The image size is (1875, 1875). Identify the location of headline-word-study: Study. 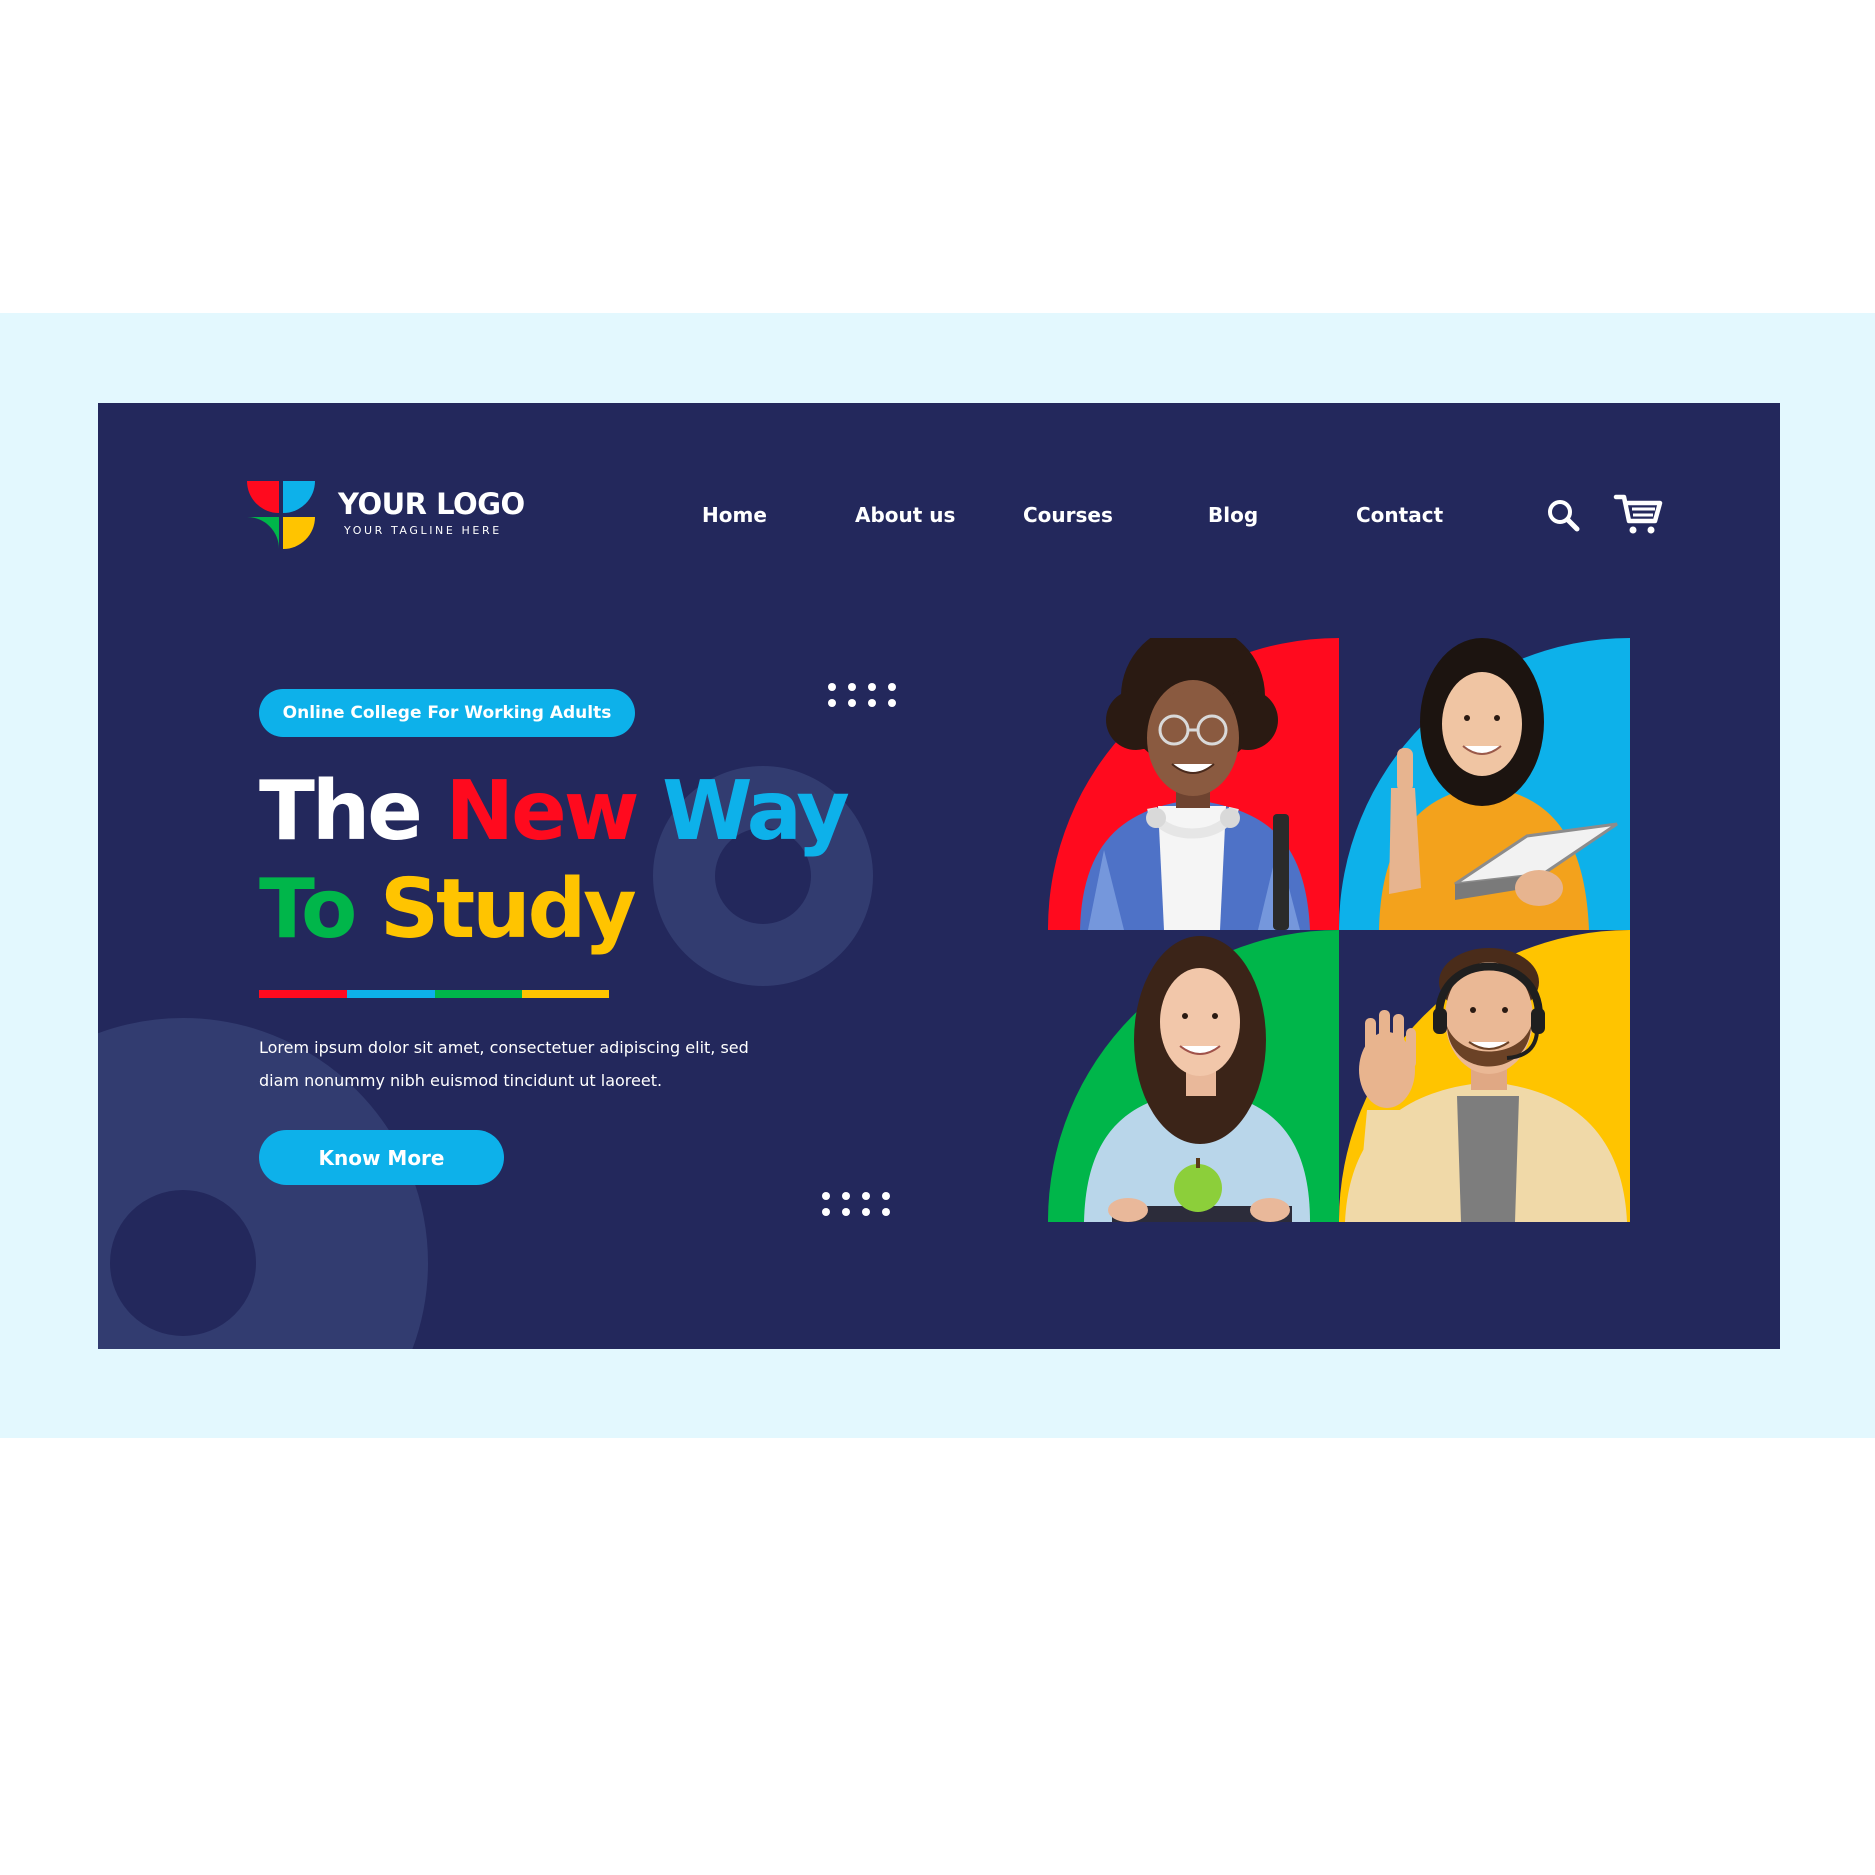
(508, 909).